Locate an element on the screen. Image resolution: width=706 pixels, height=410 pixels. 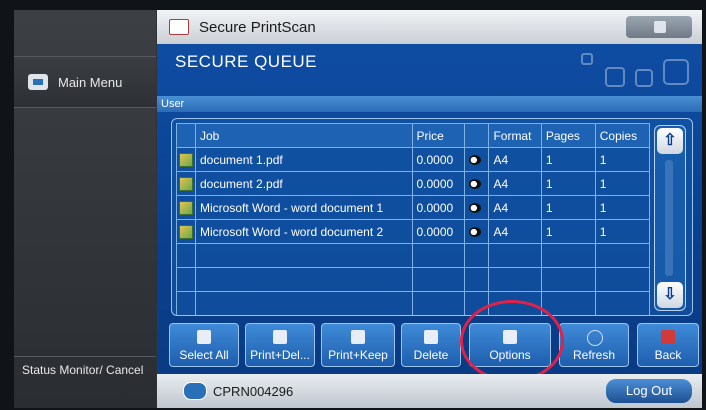
home-button is located at coordinates (659, 27).